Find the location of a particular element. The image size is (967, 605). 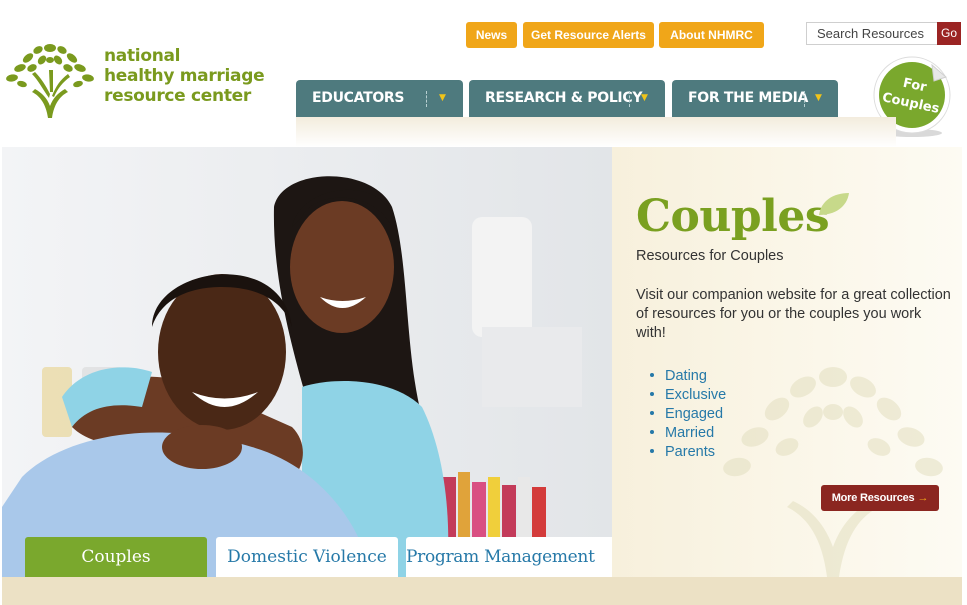

couples-resource-links: Dating Exclusive Engaged Married Parents is located at coordinates (688, 414).